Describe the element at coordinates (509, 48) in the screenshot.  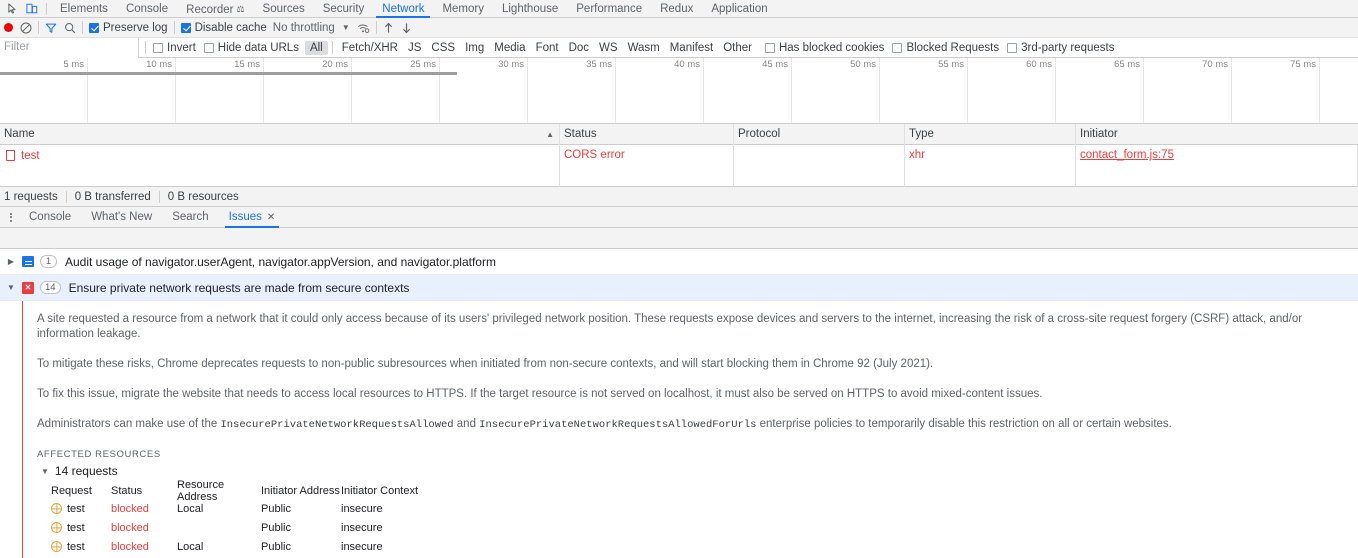
I see `filter-type-media: Media` at that location.